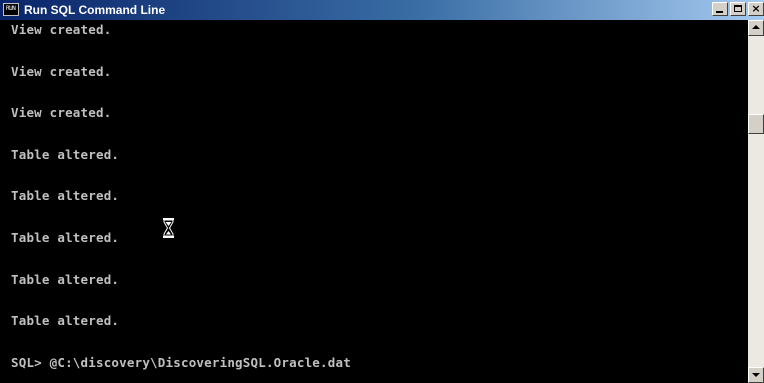 The height and width of the screenshot is (383, 764). Describe the element at coordinates (756, 28) in the screenshot. I see `scroll-up-arrow-icon` at that location.